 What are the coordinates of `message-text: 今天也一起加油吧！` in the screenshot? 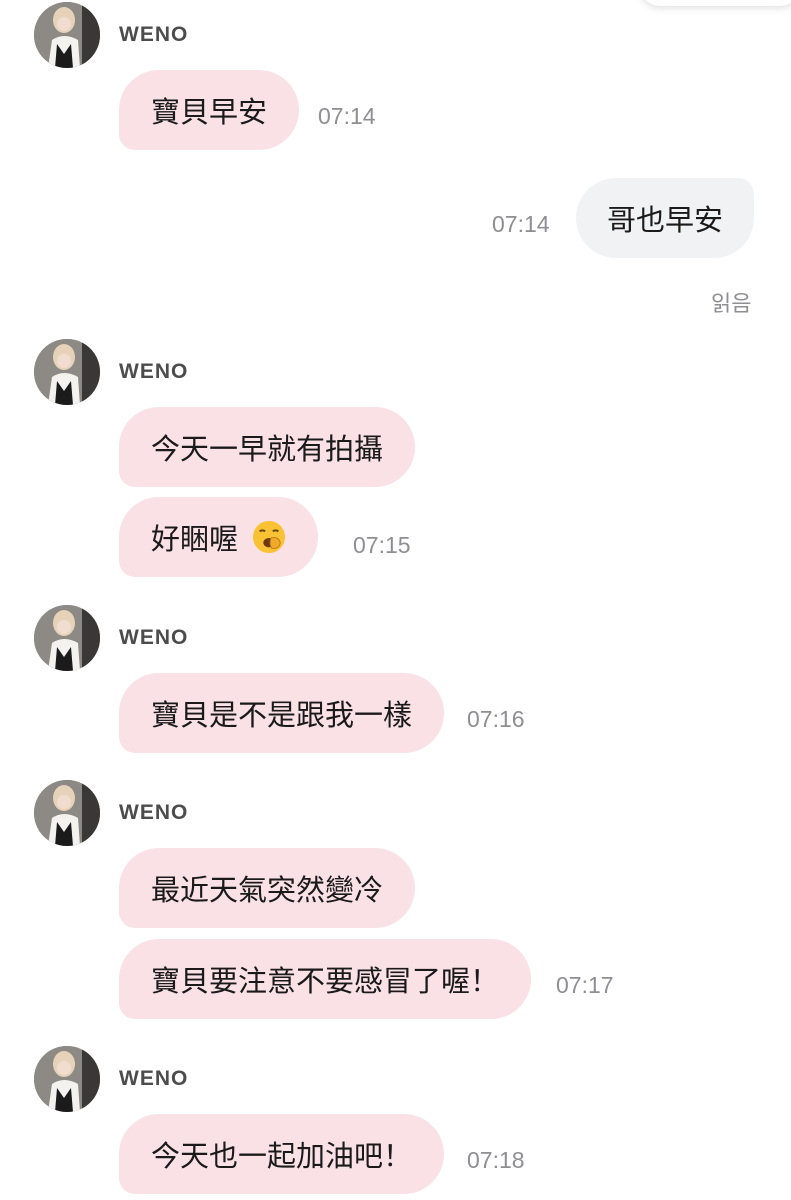 It's located at (282, 1156).